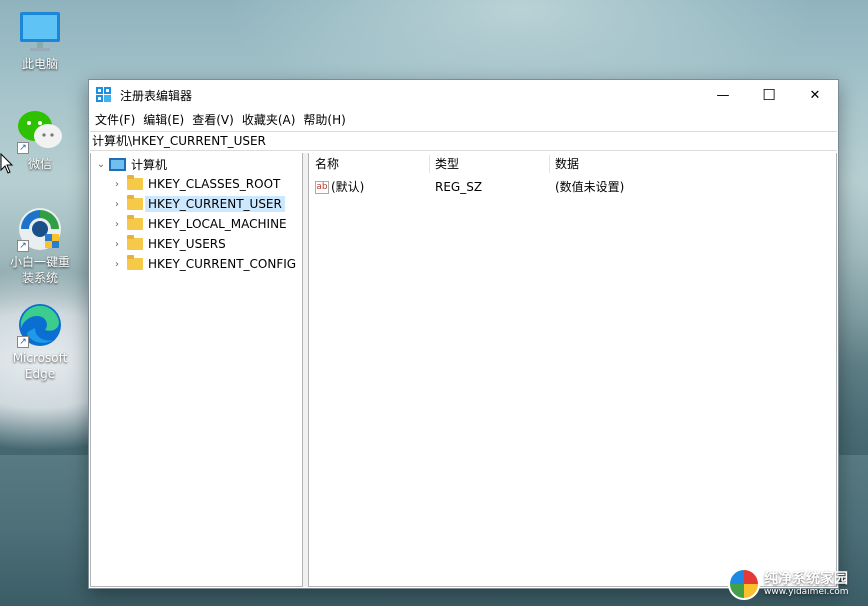 The height and width of the screenshot is (606, 868). What do you see at coordinates (103, 94) in the screenshot?
I see `registry-editor-icon` at bounding box center [103, 94].